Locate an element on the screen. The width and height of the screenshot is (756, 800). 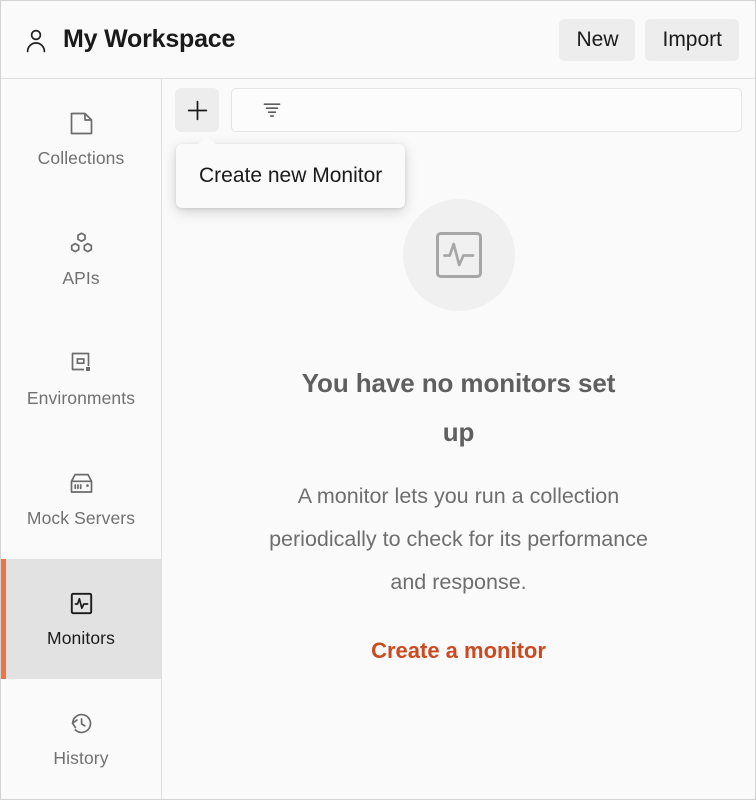
filter-input is located at coordinates (486, 110).